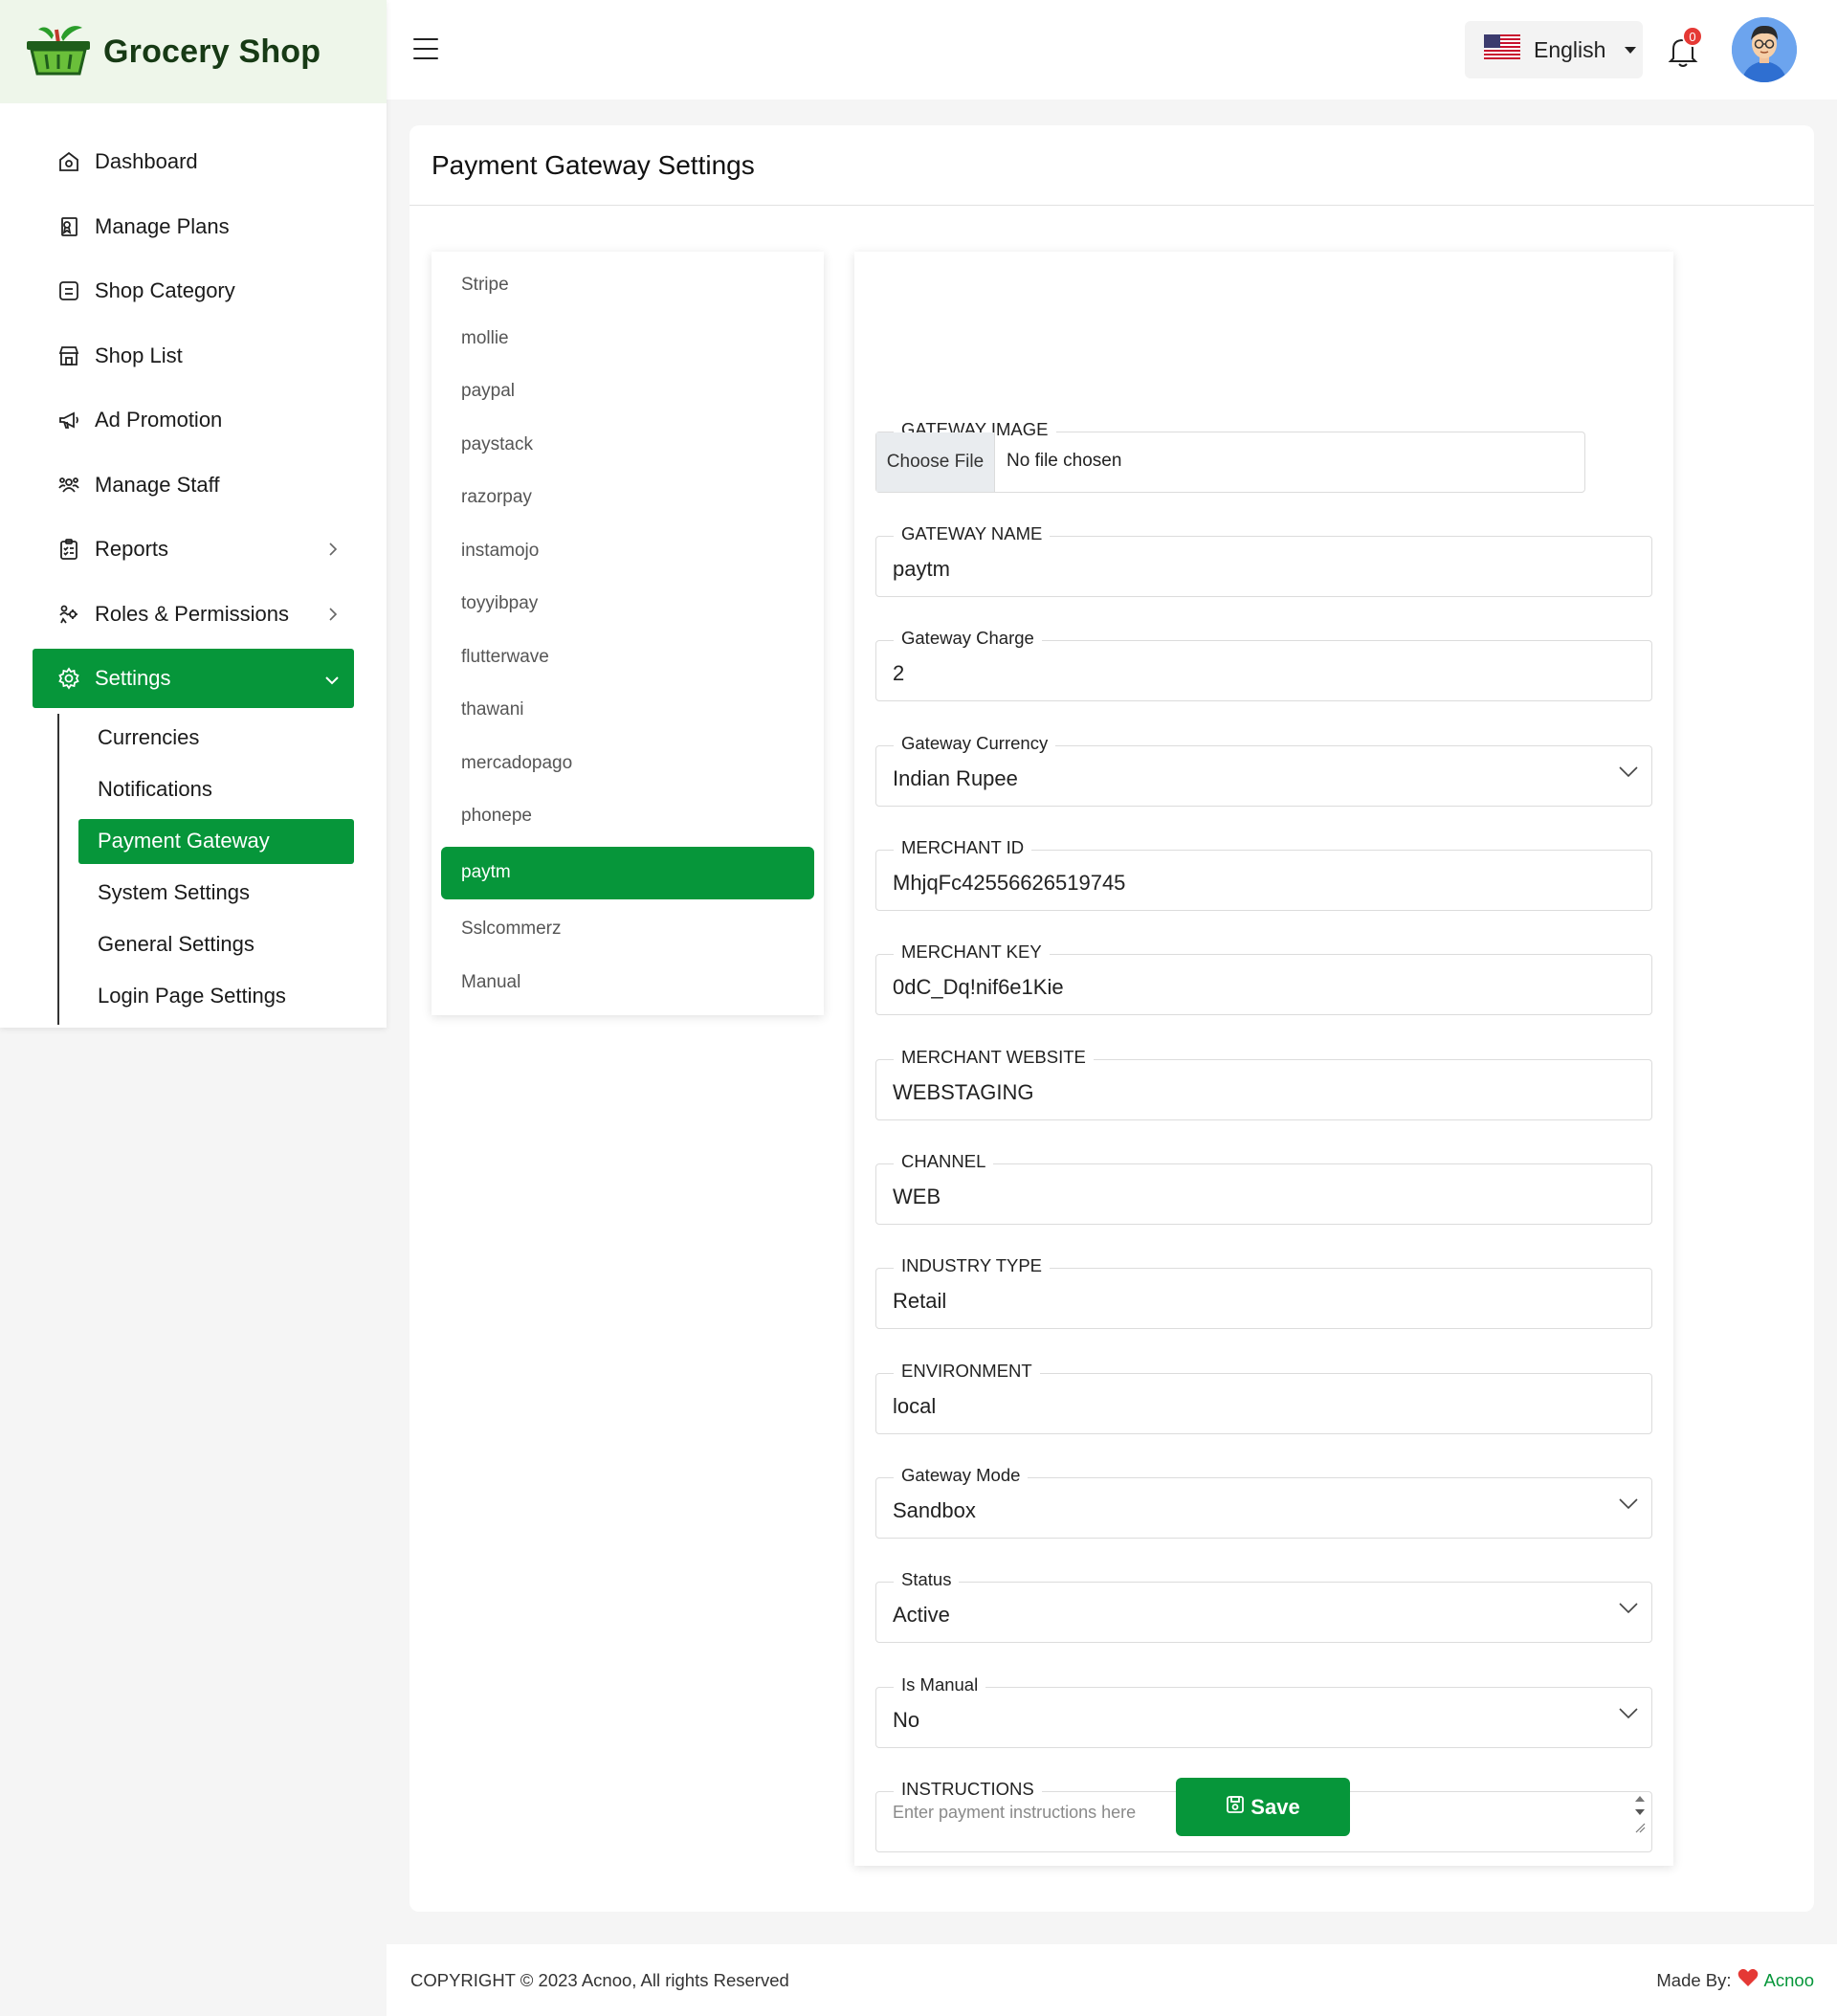 The image size is (1837, 2016). Describe the element at coordinates (1112, 50) in the screenshot. I see `top-bar: English 0` at that location.